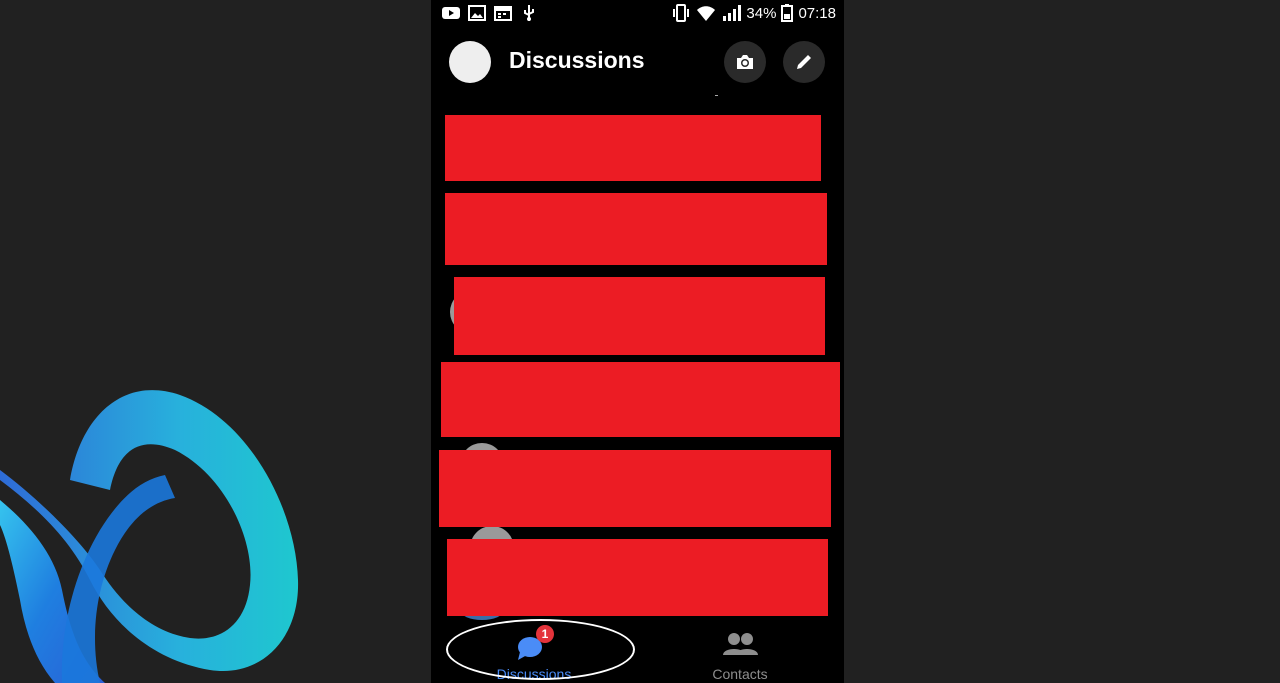 The image size is (1280, 683). I want to click on image-icon, so click(477, 13).